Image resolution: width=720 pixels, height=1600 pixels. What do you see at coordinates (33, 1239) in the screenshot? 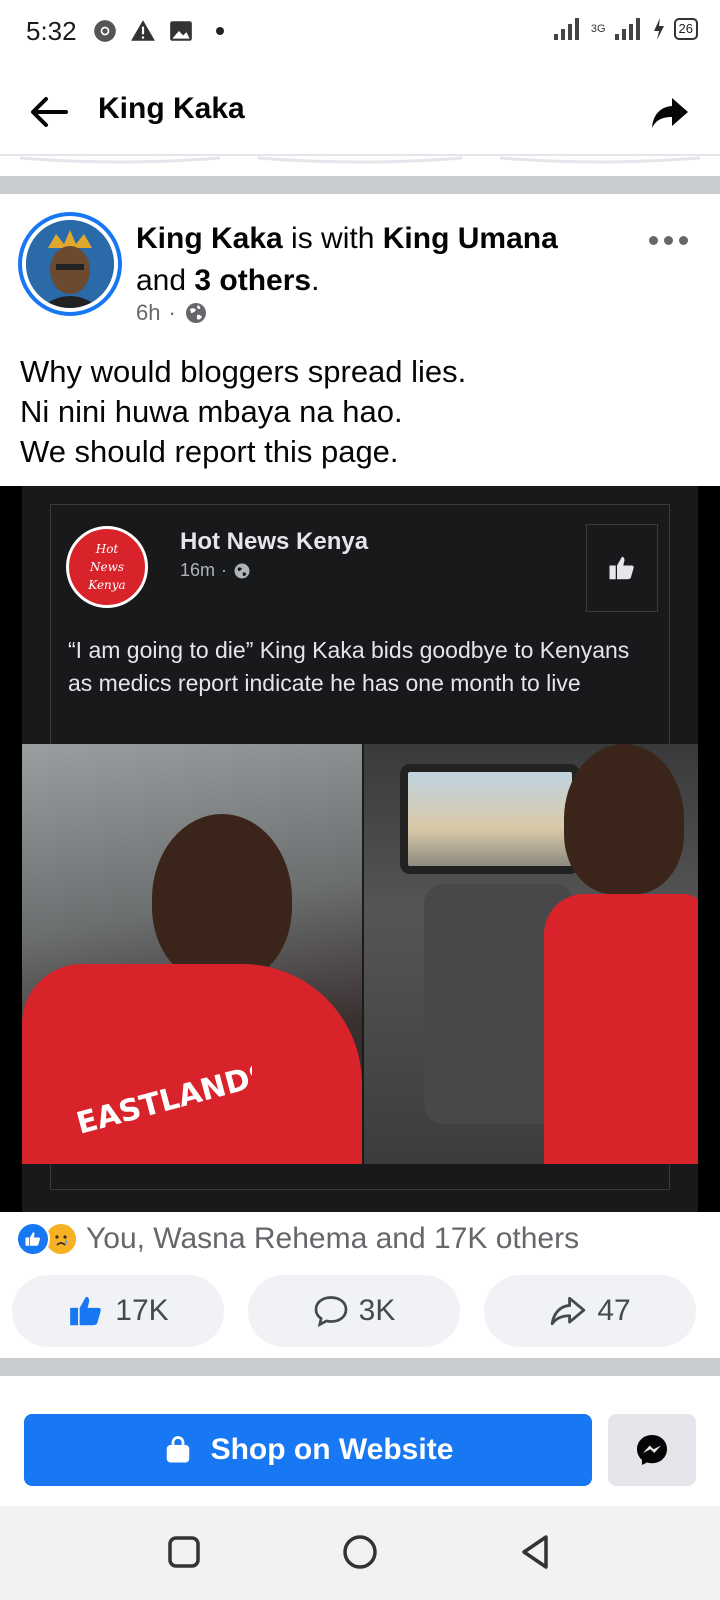
I see `like-reaction-icon` at bounding box center [33, 1239].